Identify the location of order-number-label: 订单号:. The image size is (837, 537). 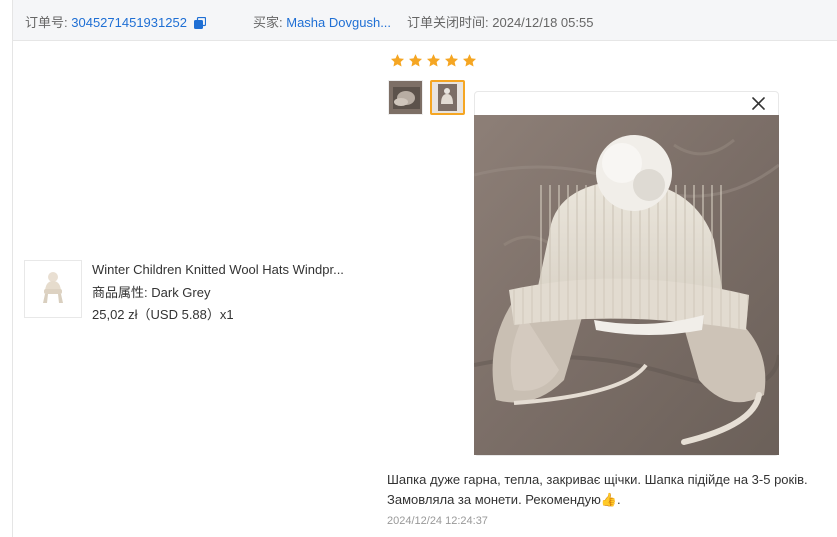
(46, 22).